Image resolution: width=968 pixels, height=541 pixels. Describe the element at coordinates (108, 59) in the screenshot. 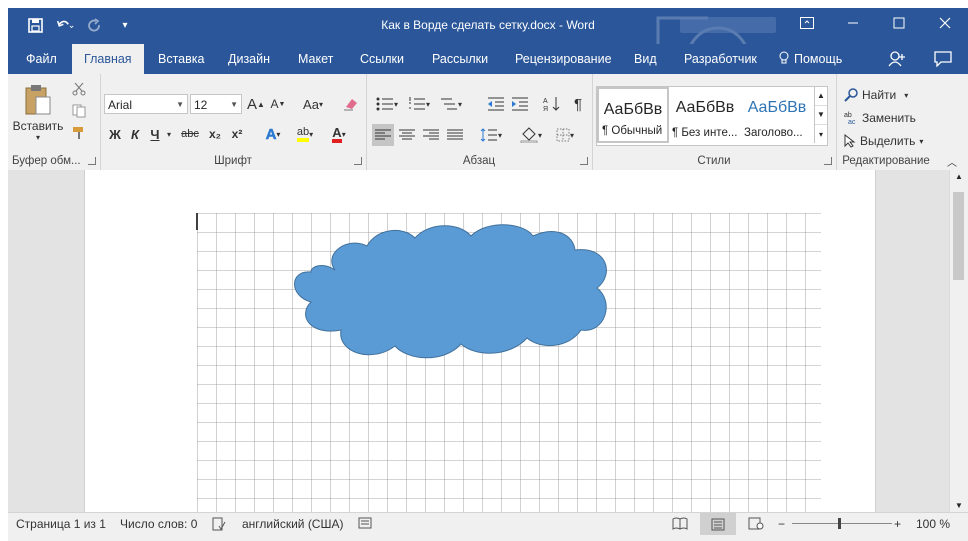

I see `tab-home: Главная` at that location.